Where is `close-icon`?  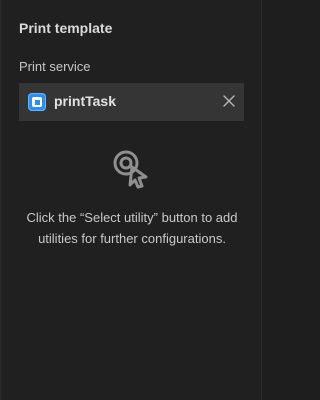 close-icon is located at coordinates (229, 101).